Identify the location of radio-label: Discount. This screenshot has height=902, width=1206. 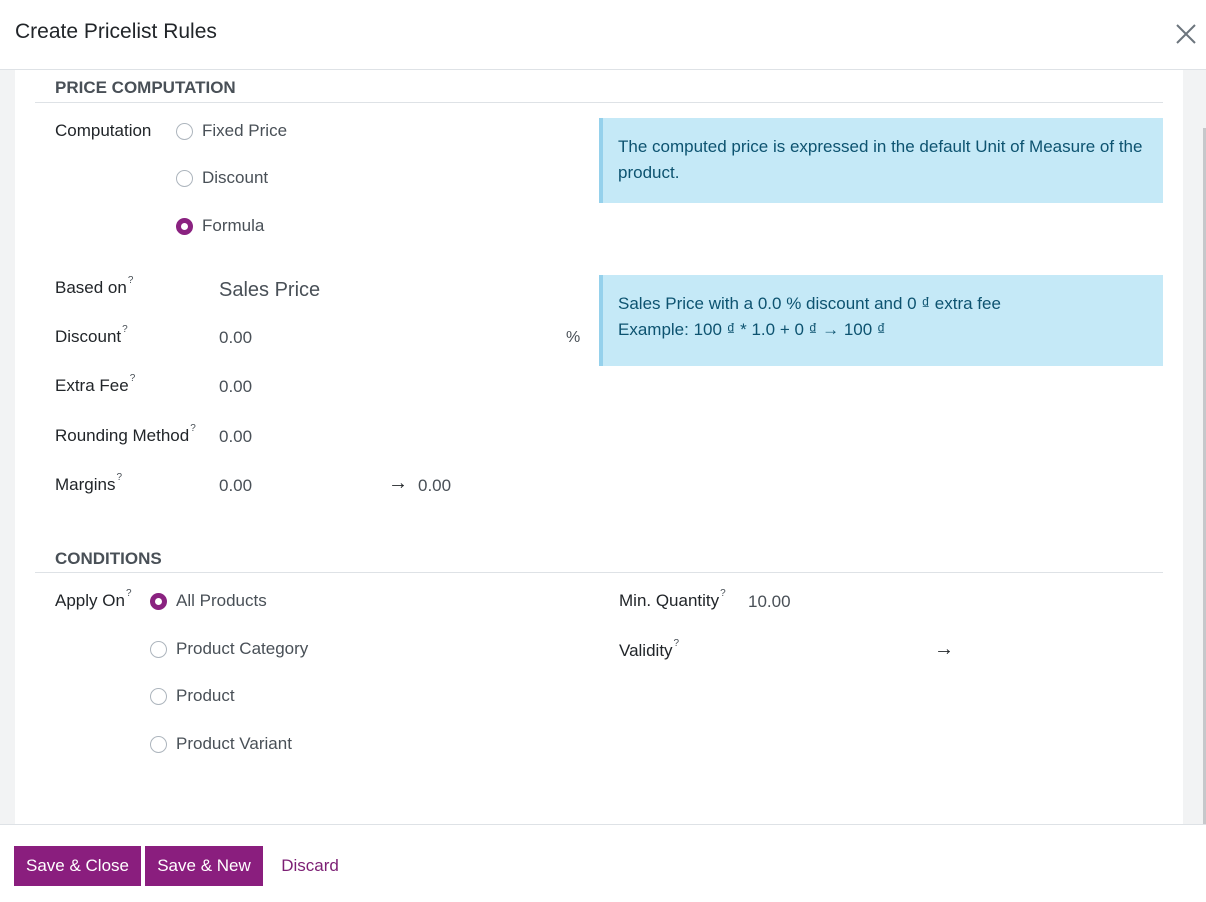
(235, 177).